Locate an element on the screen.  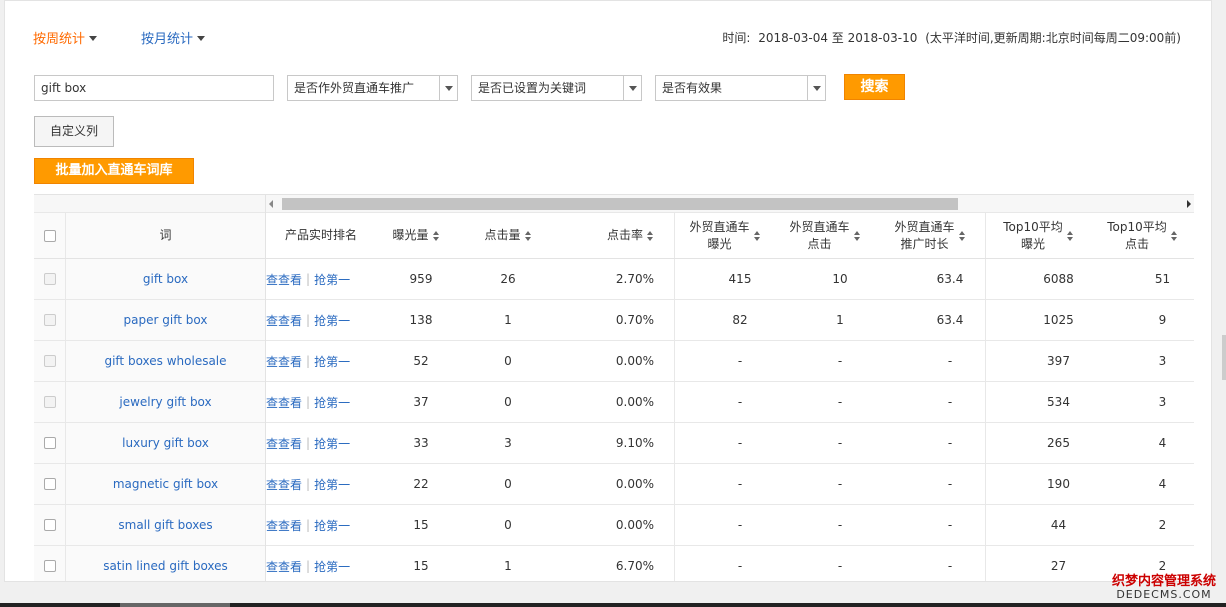
keyword-cell: gift boxes wholesale is located at coordinates (165, 361).